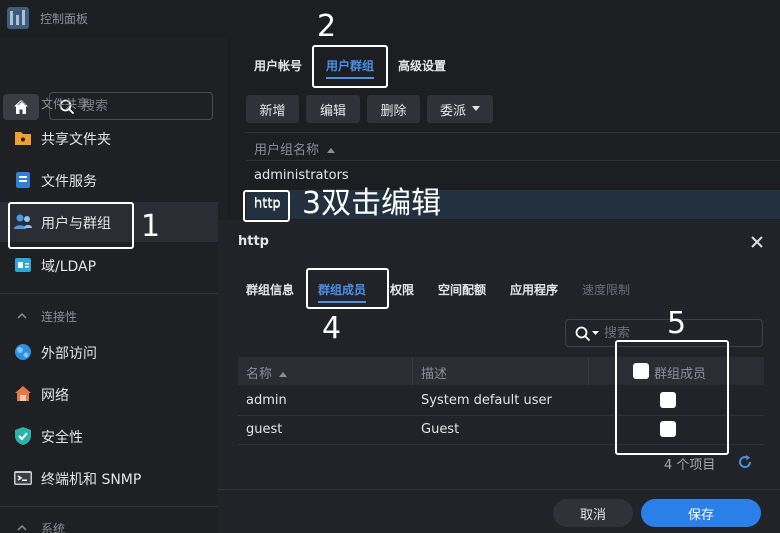  Describe the element at coordinates (62, 438) in the screenshot. I see `sidebar-item-label: 安全性` at that location.